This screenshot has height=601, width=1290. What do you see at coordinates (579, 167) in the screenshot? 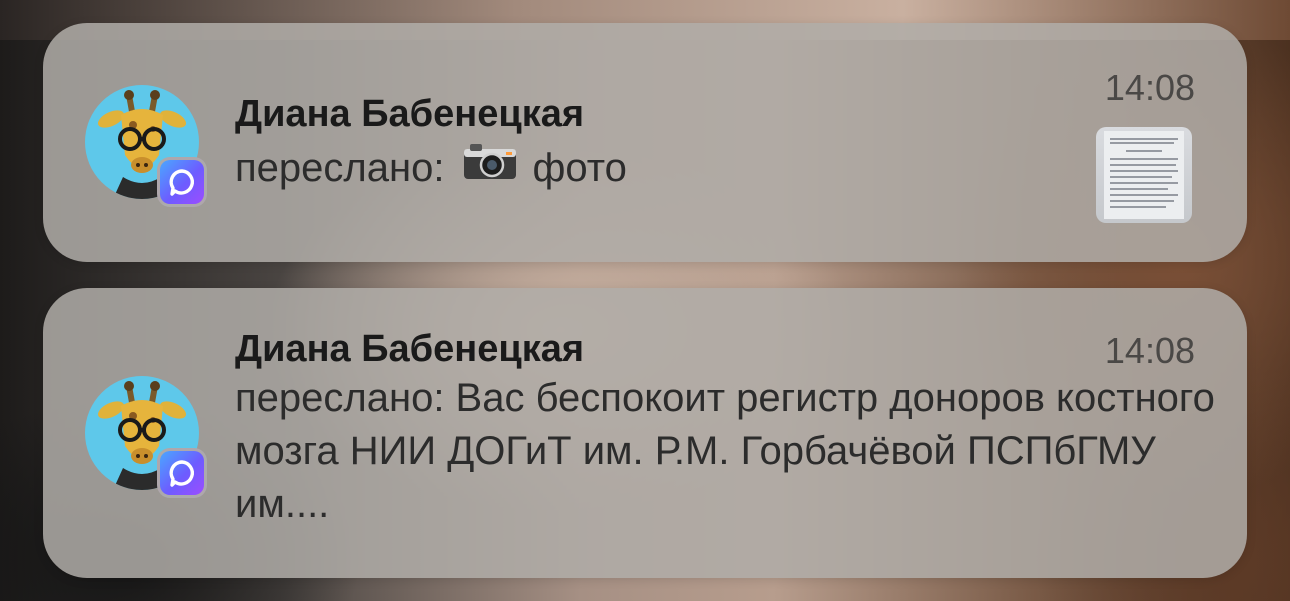
I see `message-suffix: фото` at bounding box center [579, 167].